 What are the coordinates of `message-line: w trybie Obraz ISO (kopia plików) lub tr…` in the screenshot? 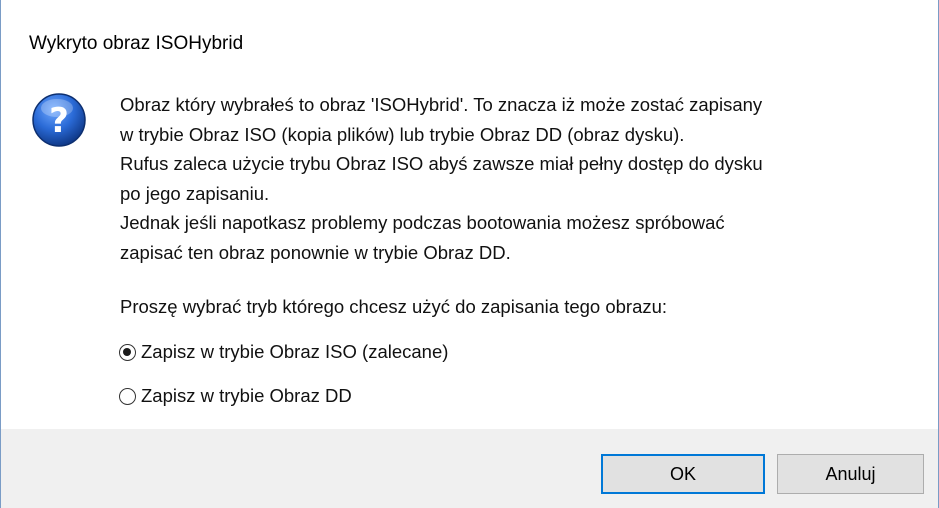 It's located at (402, 134).